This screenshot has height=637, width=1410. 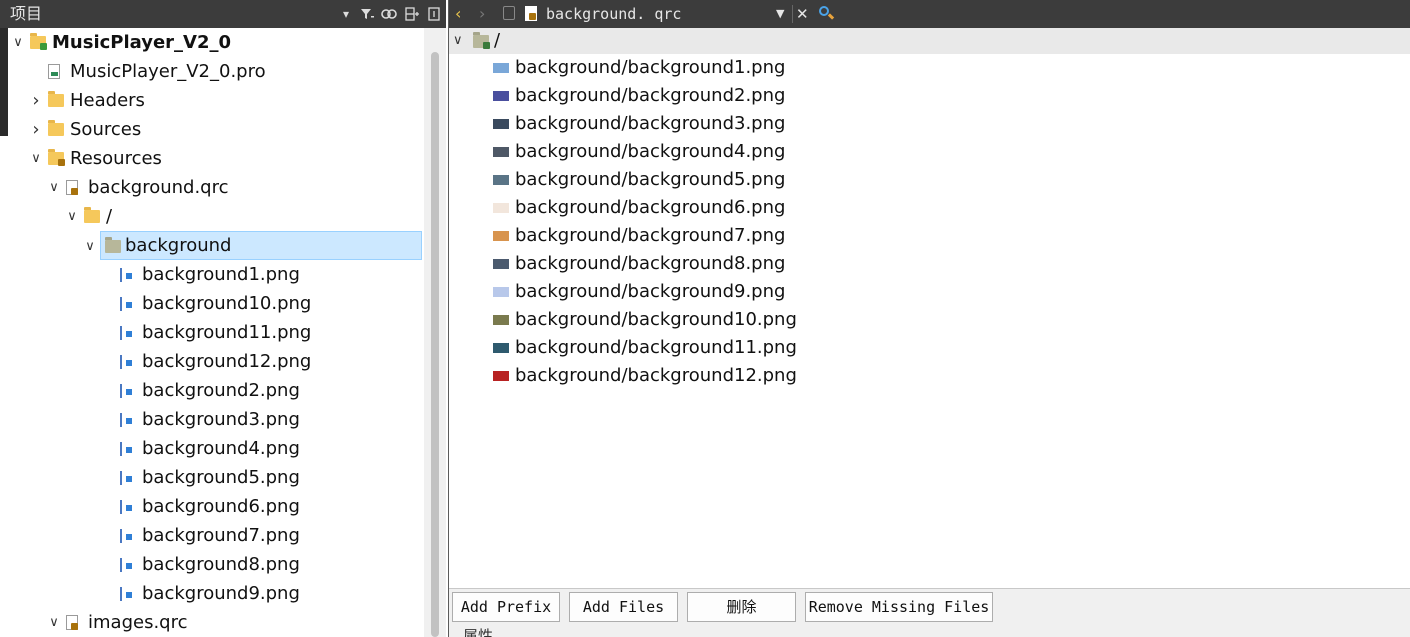 What do you see at coordinates (208, 332) in the screenshot?
I see `tree-item: background11.png` at bounding box center [208, 332].